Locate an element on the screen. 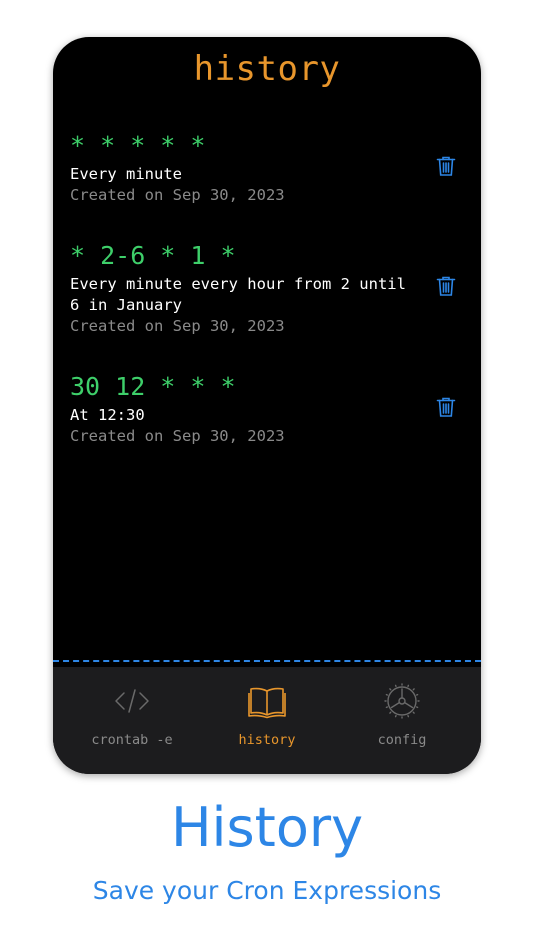 Image resolution: width=534 pixels, height=950 pixels. tab-label: history is located at coordinates (267, 740).